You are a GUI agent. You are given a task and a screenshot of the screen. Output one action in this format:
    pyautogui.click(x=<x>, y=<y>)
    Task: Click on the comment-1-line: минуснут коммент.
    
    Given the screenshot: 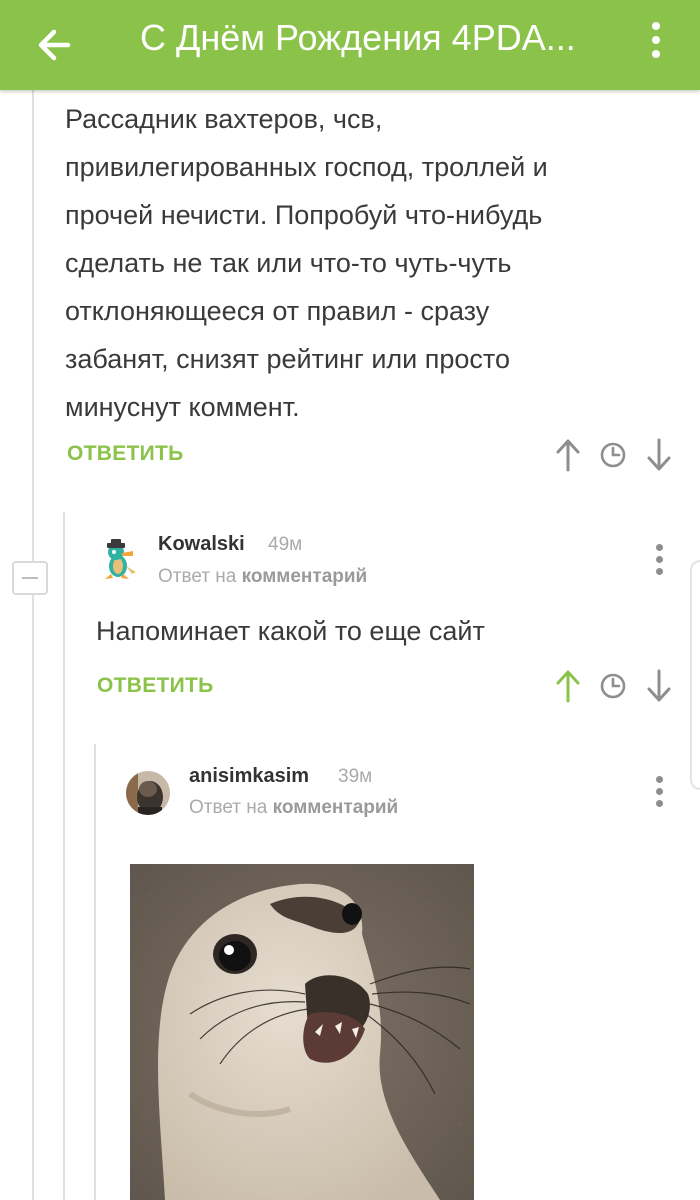 What is the action you would take?
    pyautogui.click(x=182, y=407)
    